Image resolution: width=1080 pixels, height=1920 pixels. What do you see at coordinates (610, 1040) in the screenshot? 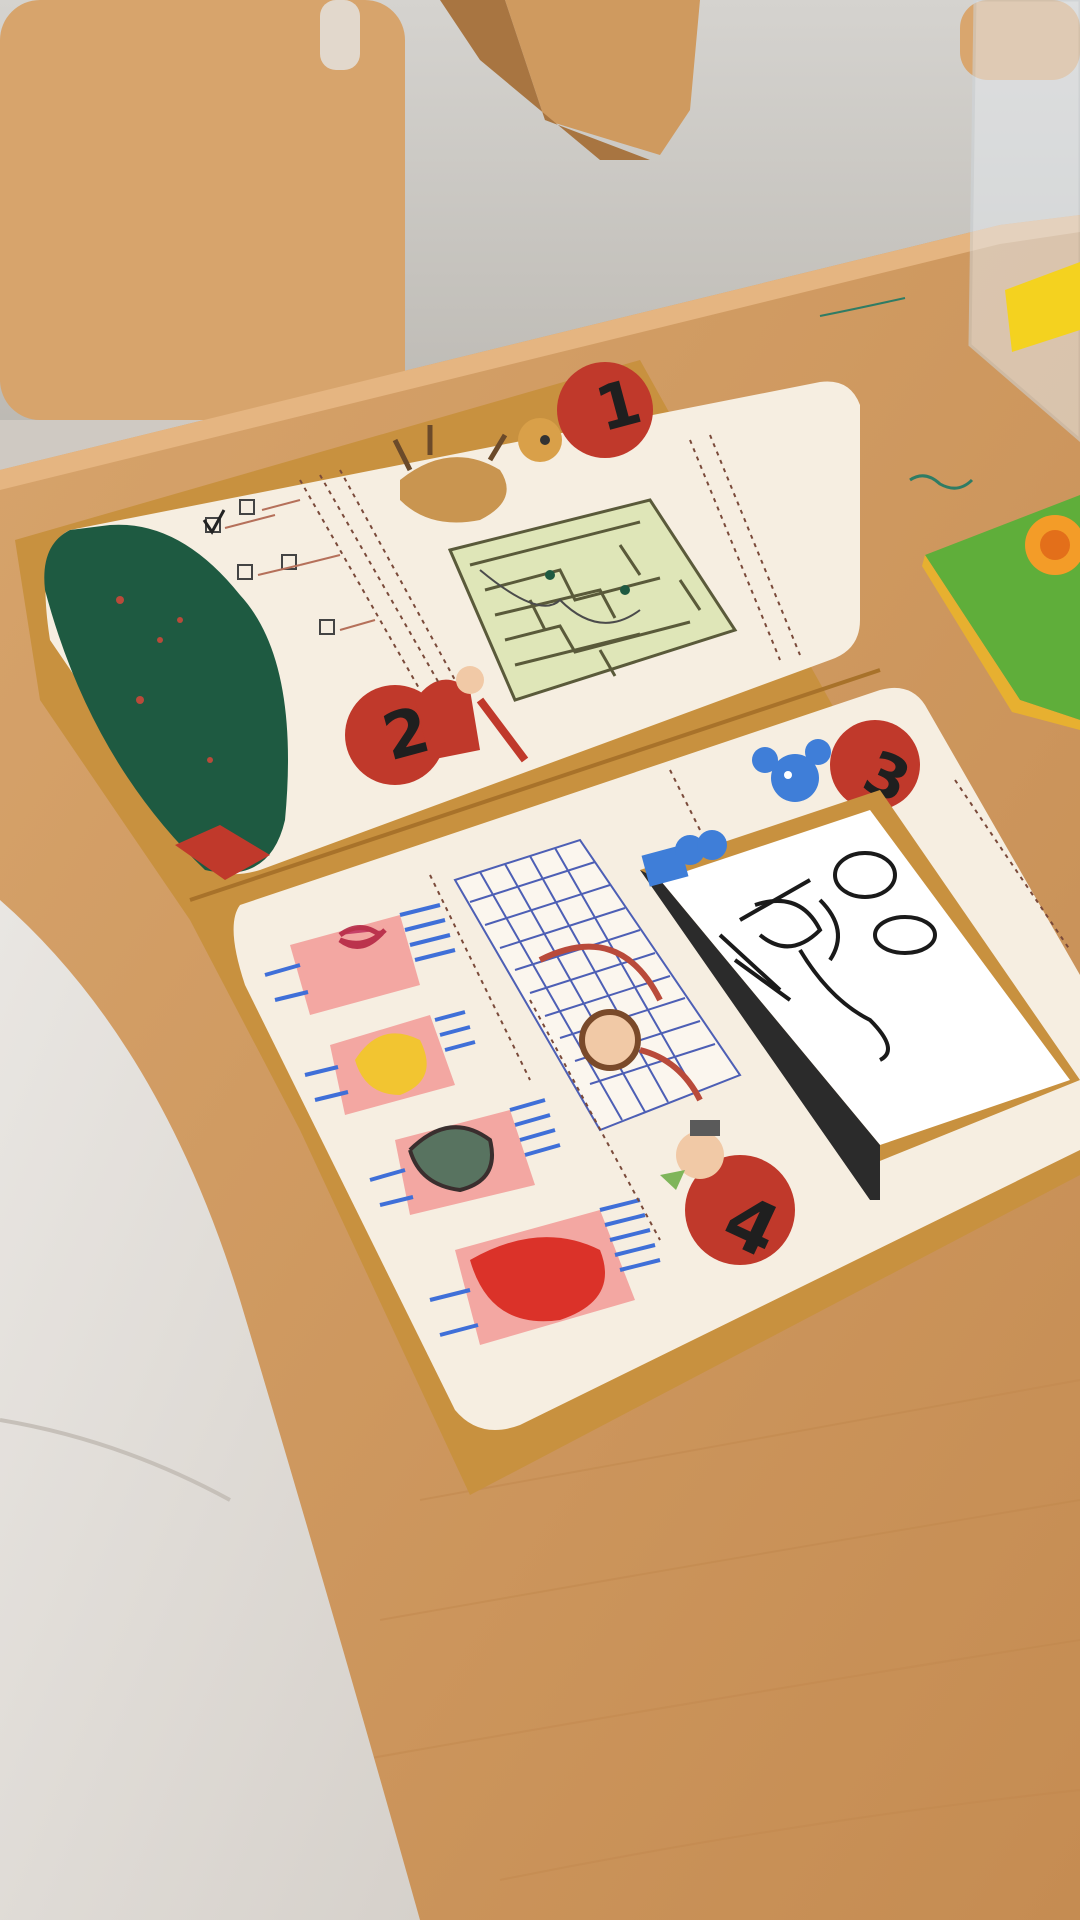
I see `girl-face` at bounding box center [610, 1040].